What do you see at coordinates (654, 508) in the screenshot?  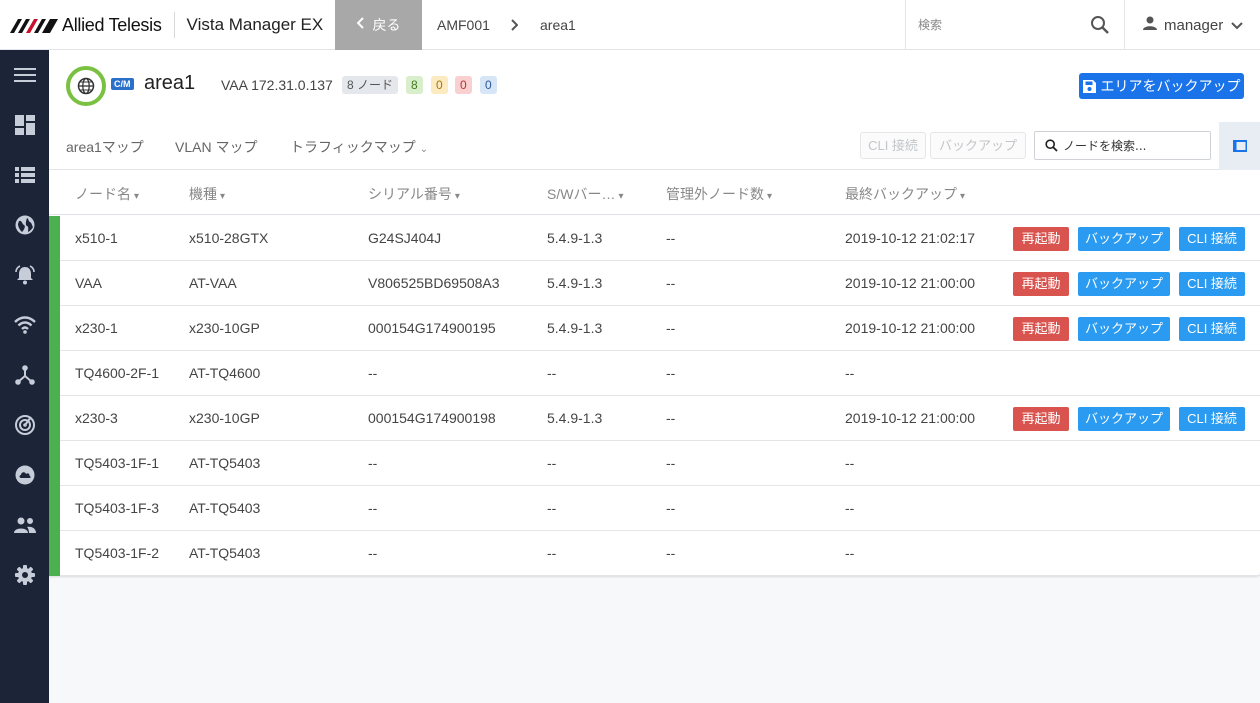 I see `table-row: TQ5403-1F-3 AT-TQ5403 -- -- -- --` at bounding box center [654, 508].